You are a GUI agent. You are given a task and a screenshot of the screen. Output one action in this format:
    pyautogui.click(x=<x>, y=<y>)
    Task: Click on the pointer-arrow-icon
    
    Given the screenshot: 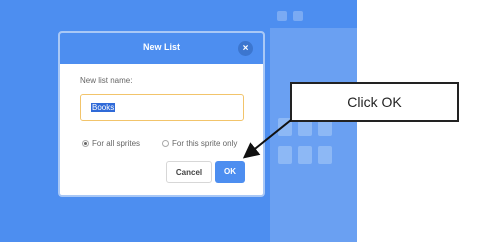 What is the action you would take?
    pyautogui.click(x=267, y=139)
    